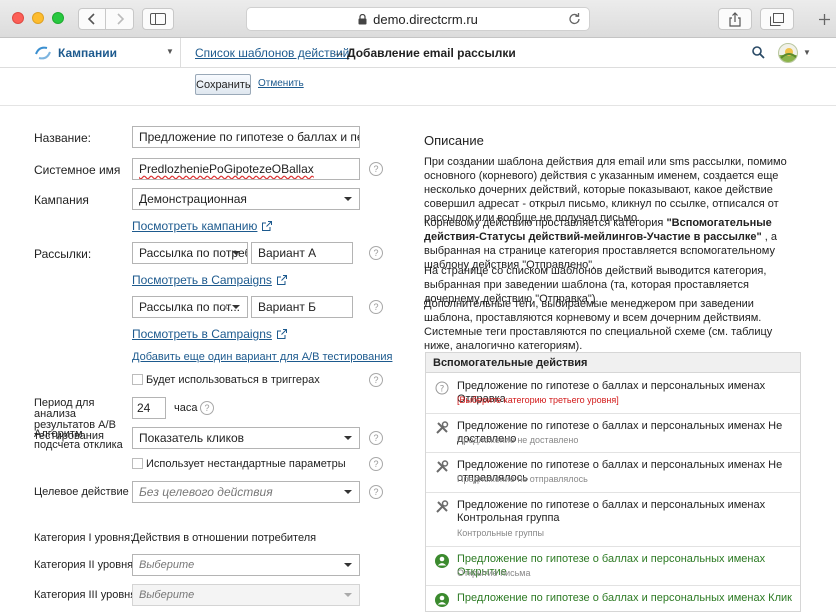 This screenshot has width=836, height=612. What do you see at coordinates (272, 53) in the screenshot?
I see `breadcrumb-templates-link: Список шаблонов действий` at bounding box center [272, 53].